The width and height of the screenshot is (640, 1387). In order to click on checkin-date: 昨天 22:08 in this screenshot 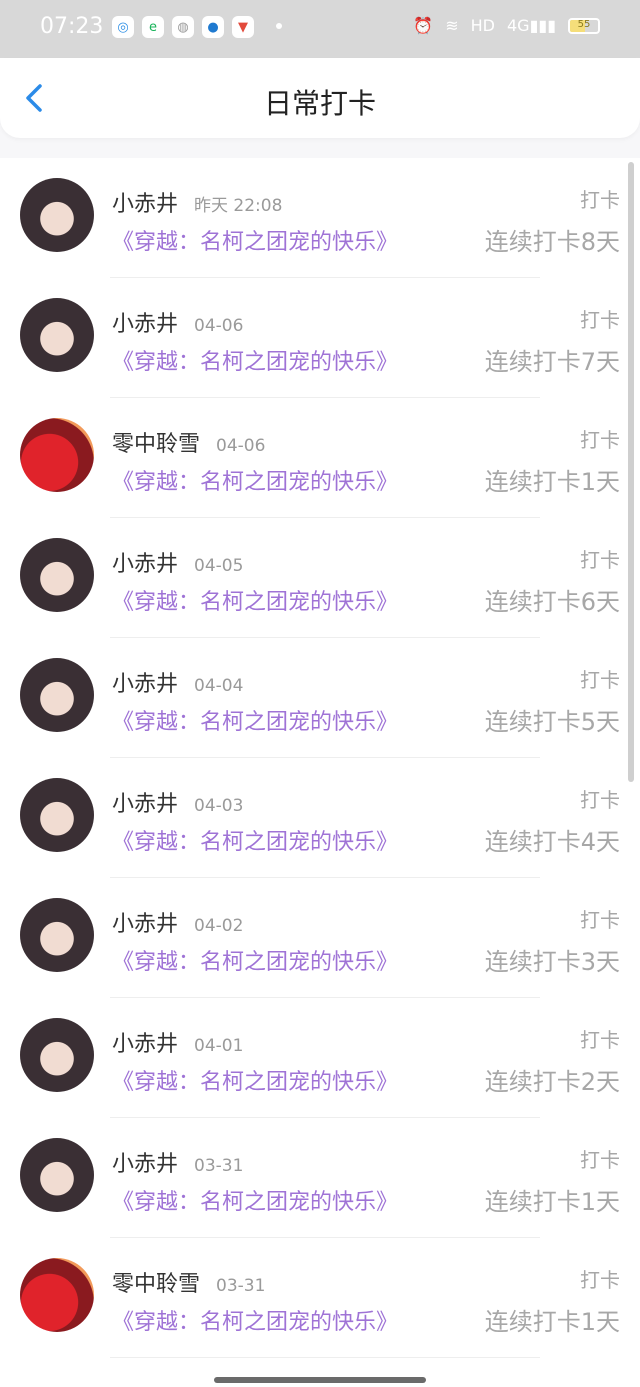, I will do `click(238, 206)`.